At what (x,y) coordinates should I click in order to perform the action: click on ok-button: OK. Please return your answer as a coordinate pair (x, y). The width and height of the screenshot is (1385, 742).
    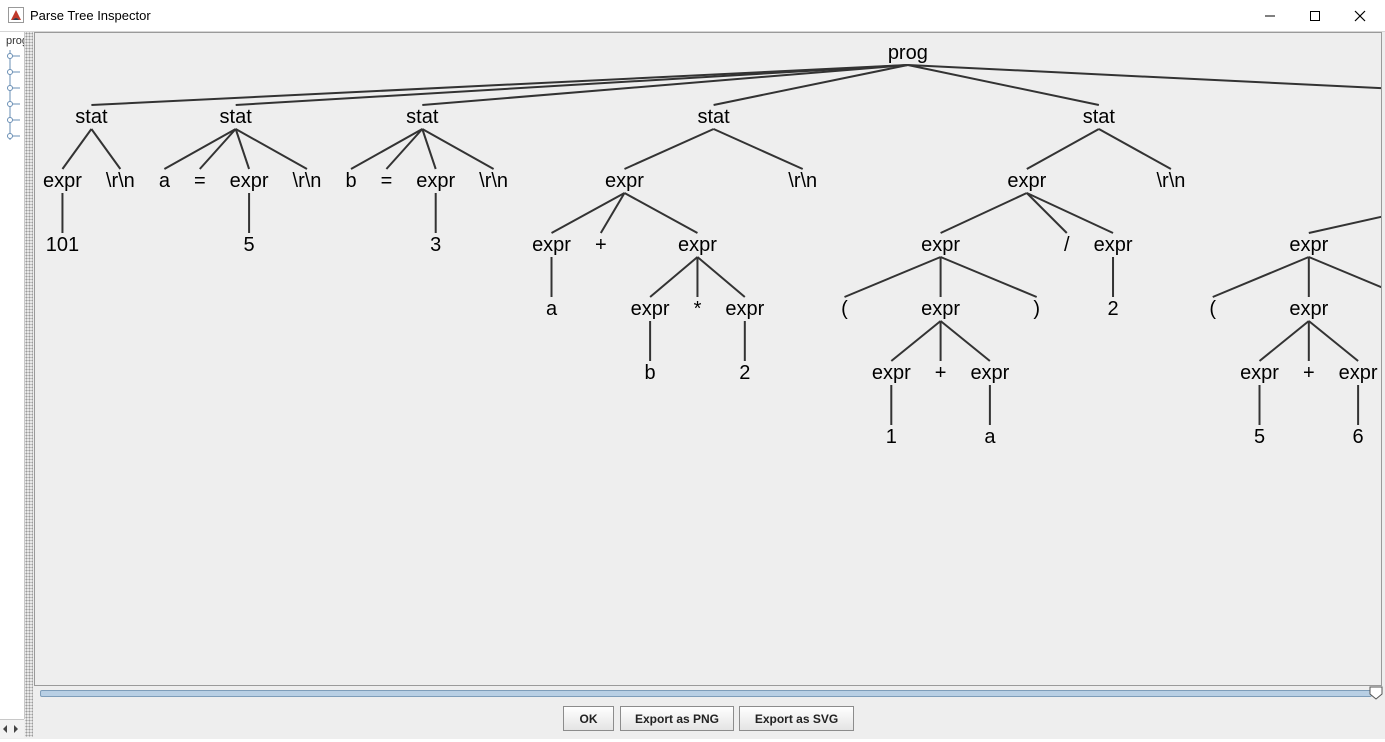
    Looking at the image, I should click on (588, 718).